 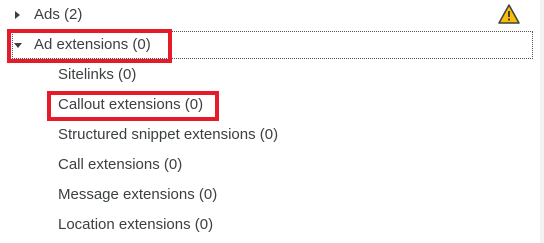 What do you see at coordinates (131, 104) in the screenshot?
I see `tree-item-label: Callout extensions (0)` at bounding box center [131, 104].